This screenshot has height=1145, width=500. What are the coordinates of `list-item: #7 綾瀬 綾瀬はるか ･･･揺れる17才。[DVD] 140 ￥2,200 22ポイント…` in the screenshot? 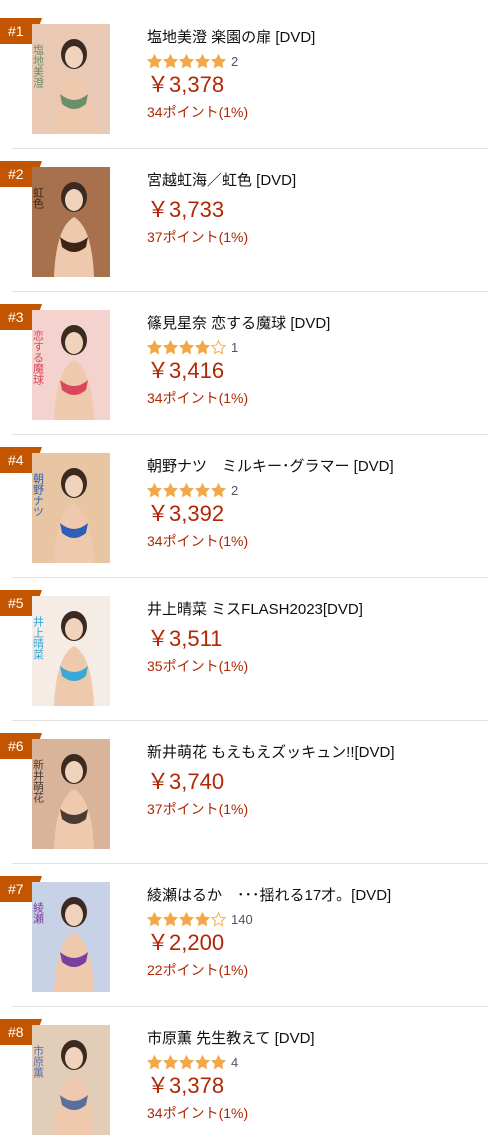 It's located at (250, 931).